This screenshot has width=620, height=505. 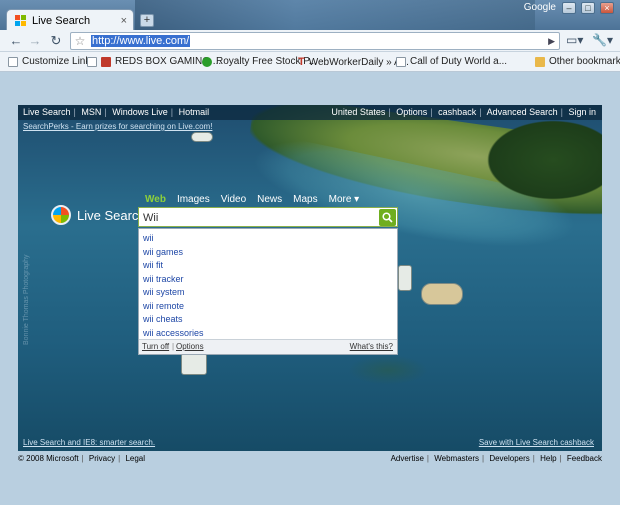 What do you see at coordinates (194, 112) in the screenshot?
I see `nav-hotmail: Hotmail` at bounding box center [194, 112].